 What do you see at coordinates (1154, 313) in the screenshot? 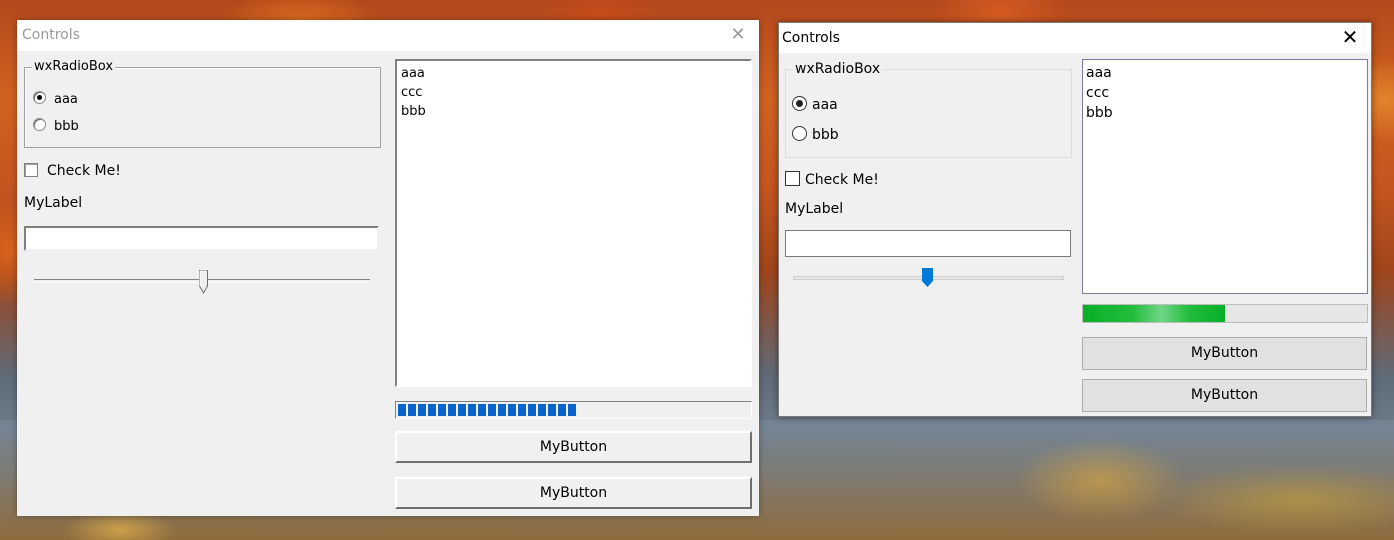
I see `progress-fill` at bounding box center [1154, 313].